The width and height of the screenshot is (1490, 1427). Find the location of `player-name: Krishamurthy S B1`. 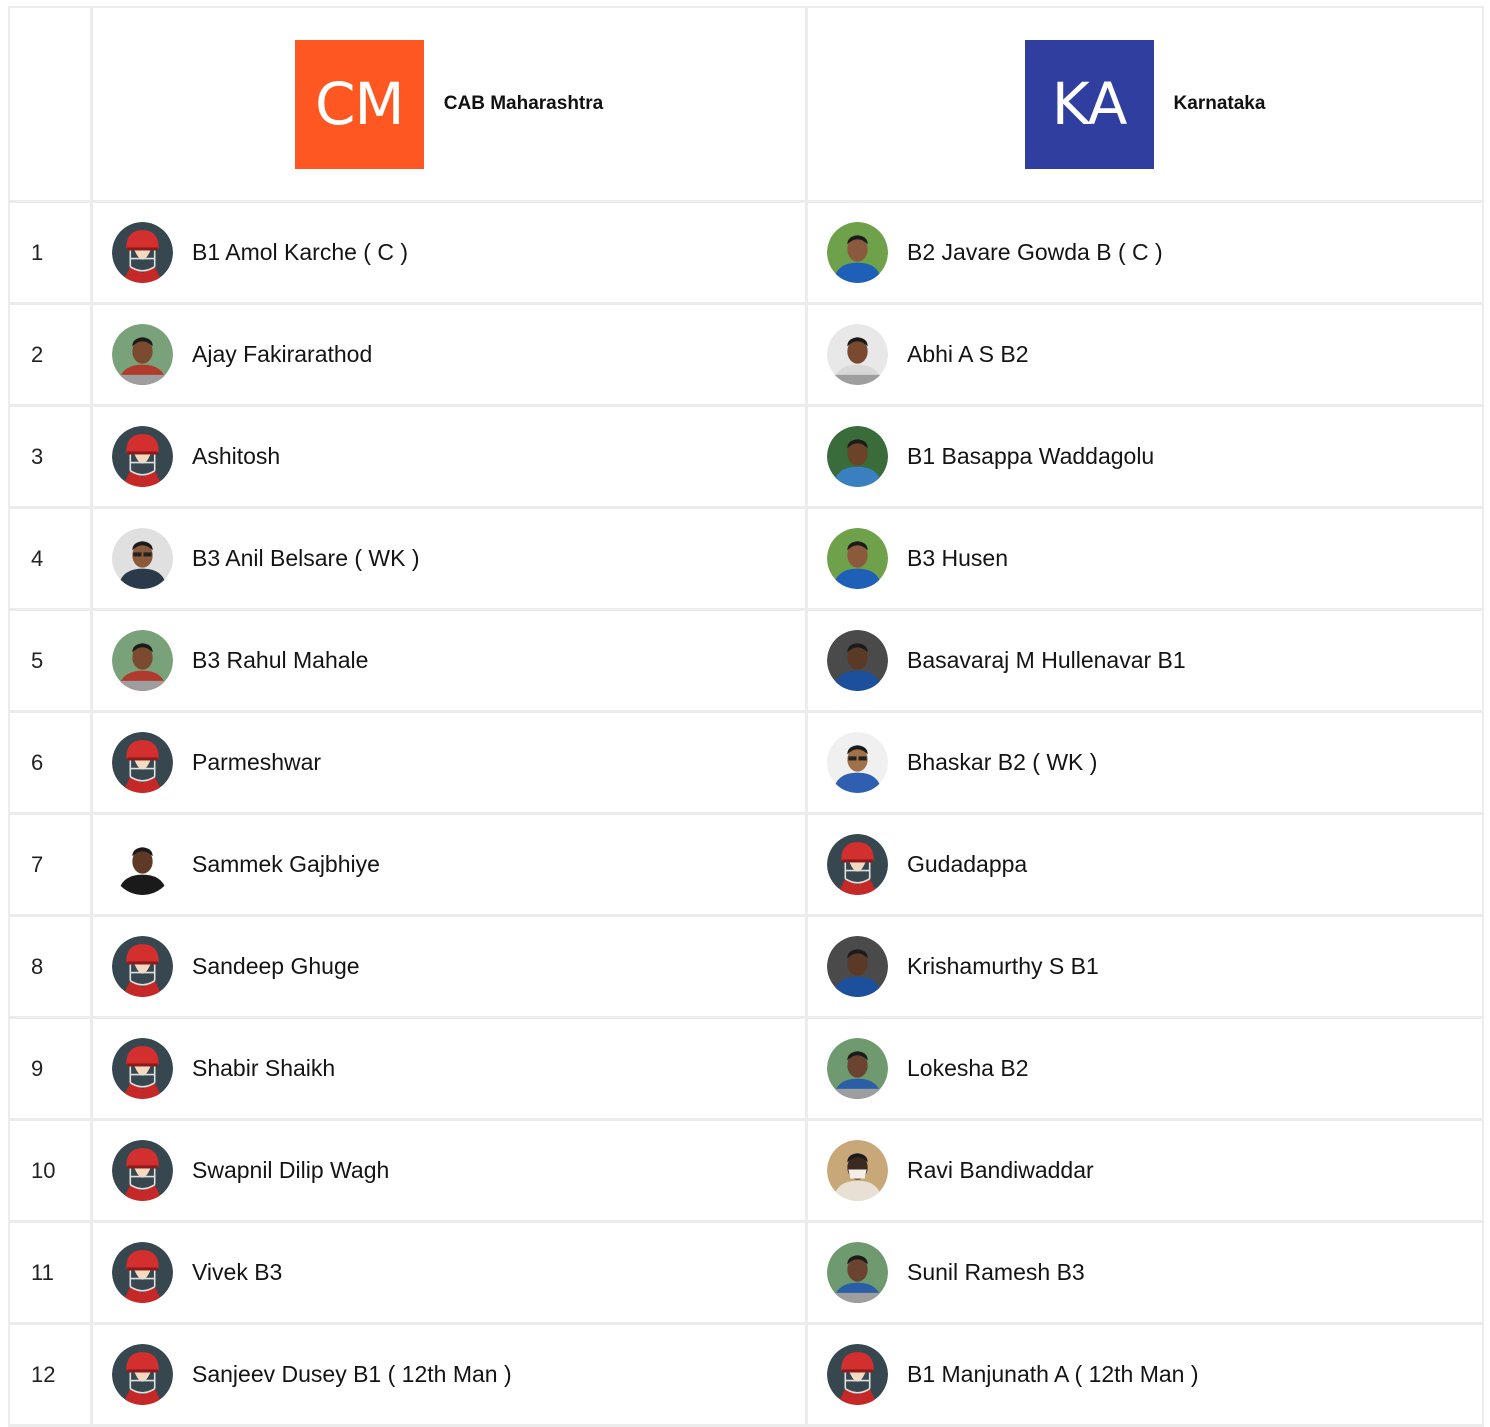

player-name: Krishamurthy S B1 is located at coordinates (1003, 966).